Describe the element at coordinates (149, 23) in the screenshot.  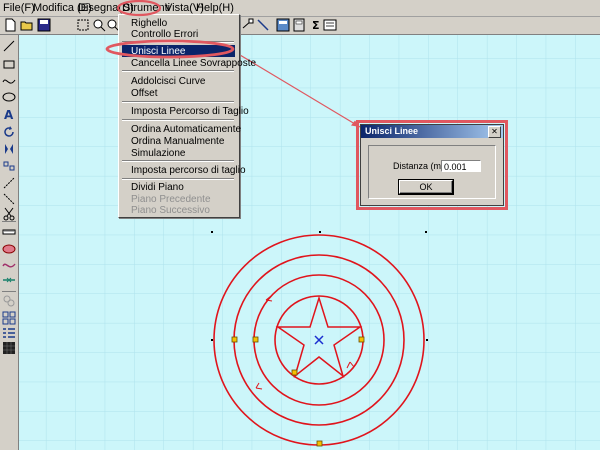
I see `menu-item-righello: Righello` at that location.